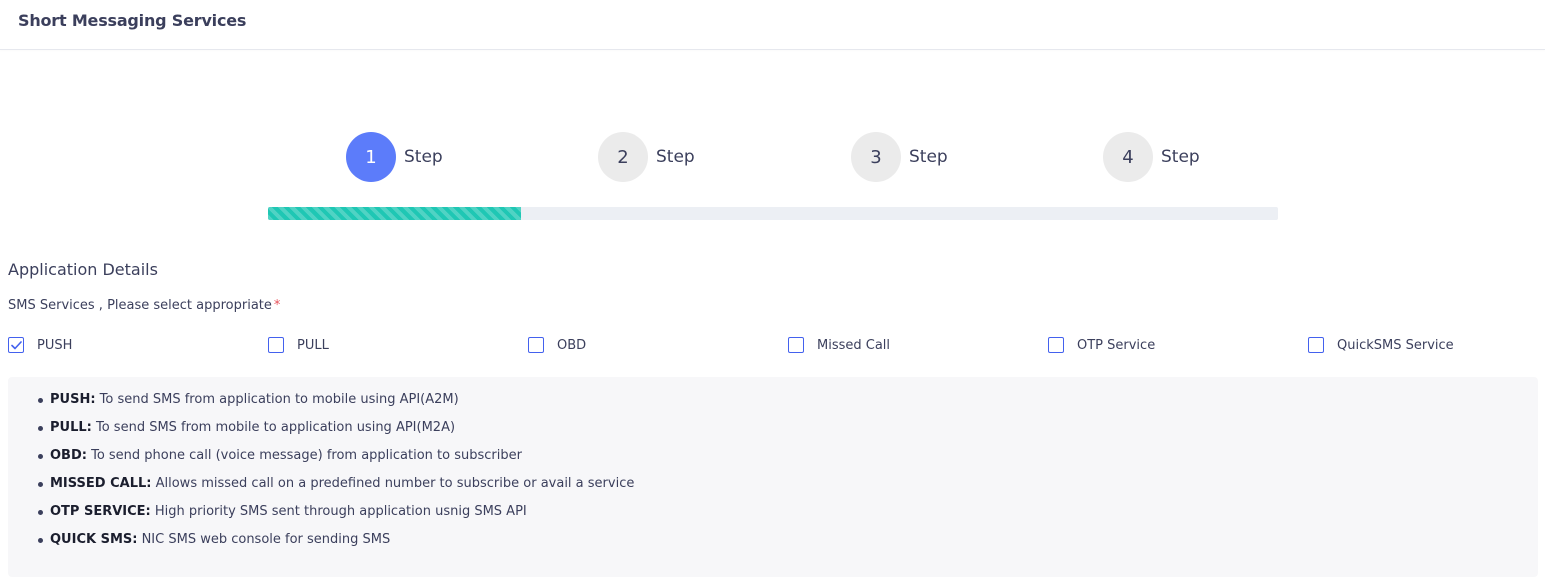 The image size is (1545, 588). Describe the element at coordinates (101, 483) in the screenshot. I see `info-key: MISSED CALL:` at that location.